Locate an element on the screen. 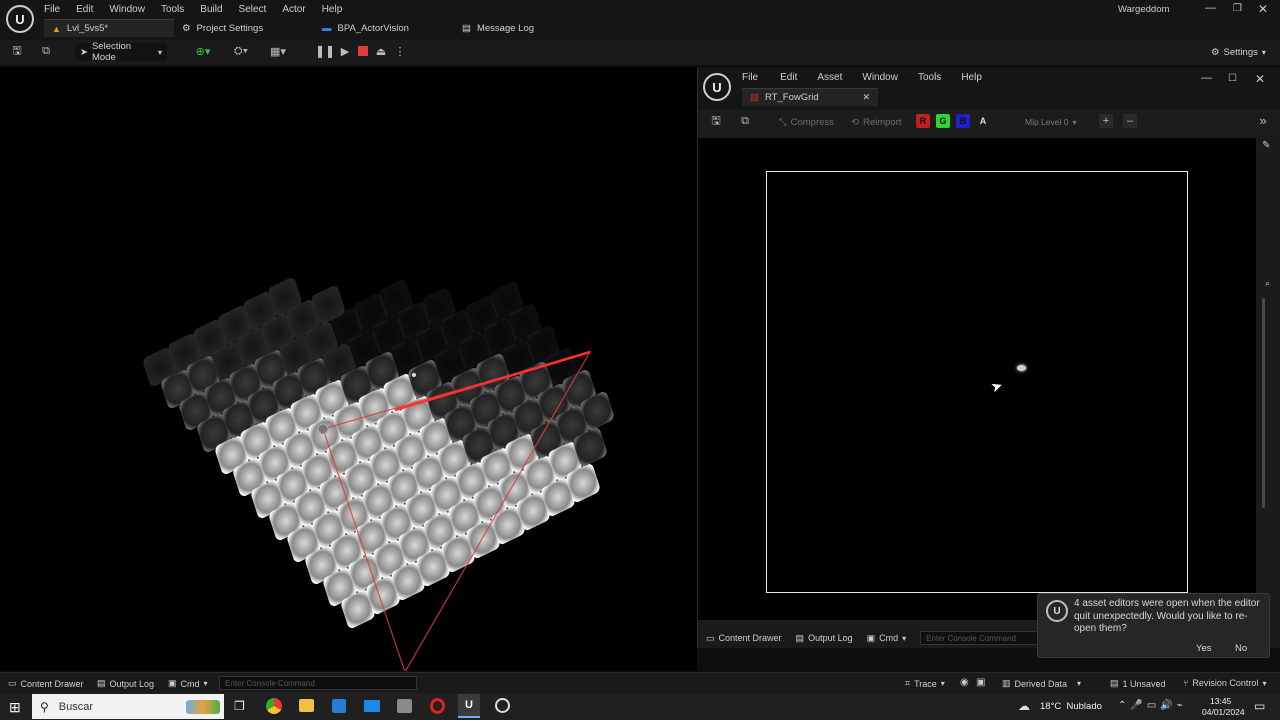 Image resolution: width=1280 pixels, height=720 pixels. channel-red-toggle: R is located at coordinates (923, 121).